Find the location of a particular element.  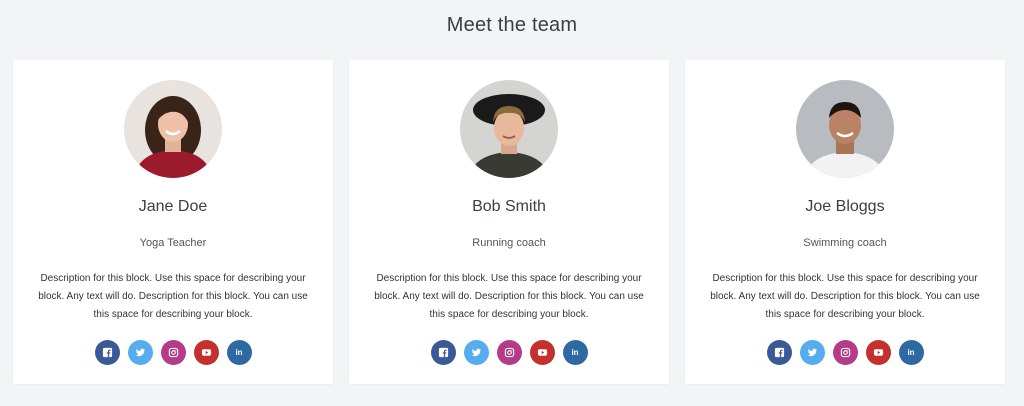

member-role: Running coach is located at coordinates (509, 243).